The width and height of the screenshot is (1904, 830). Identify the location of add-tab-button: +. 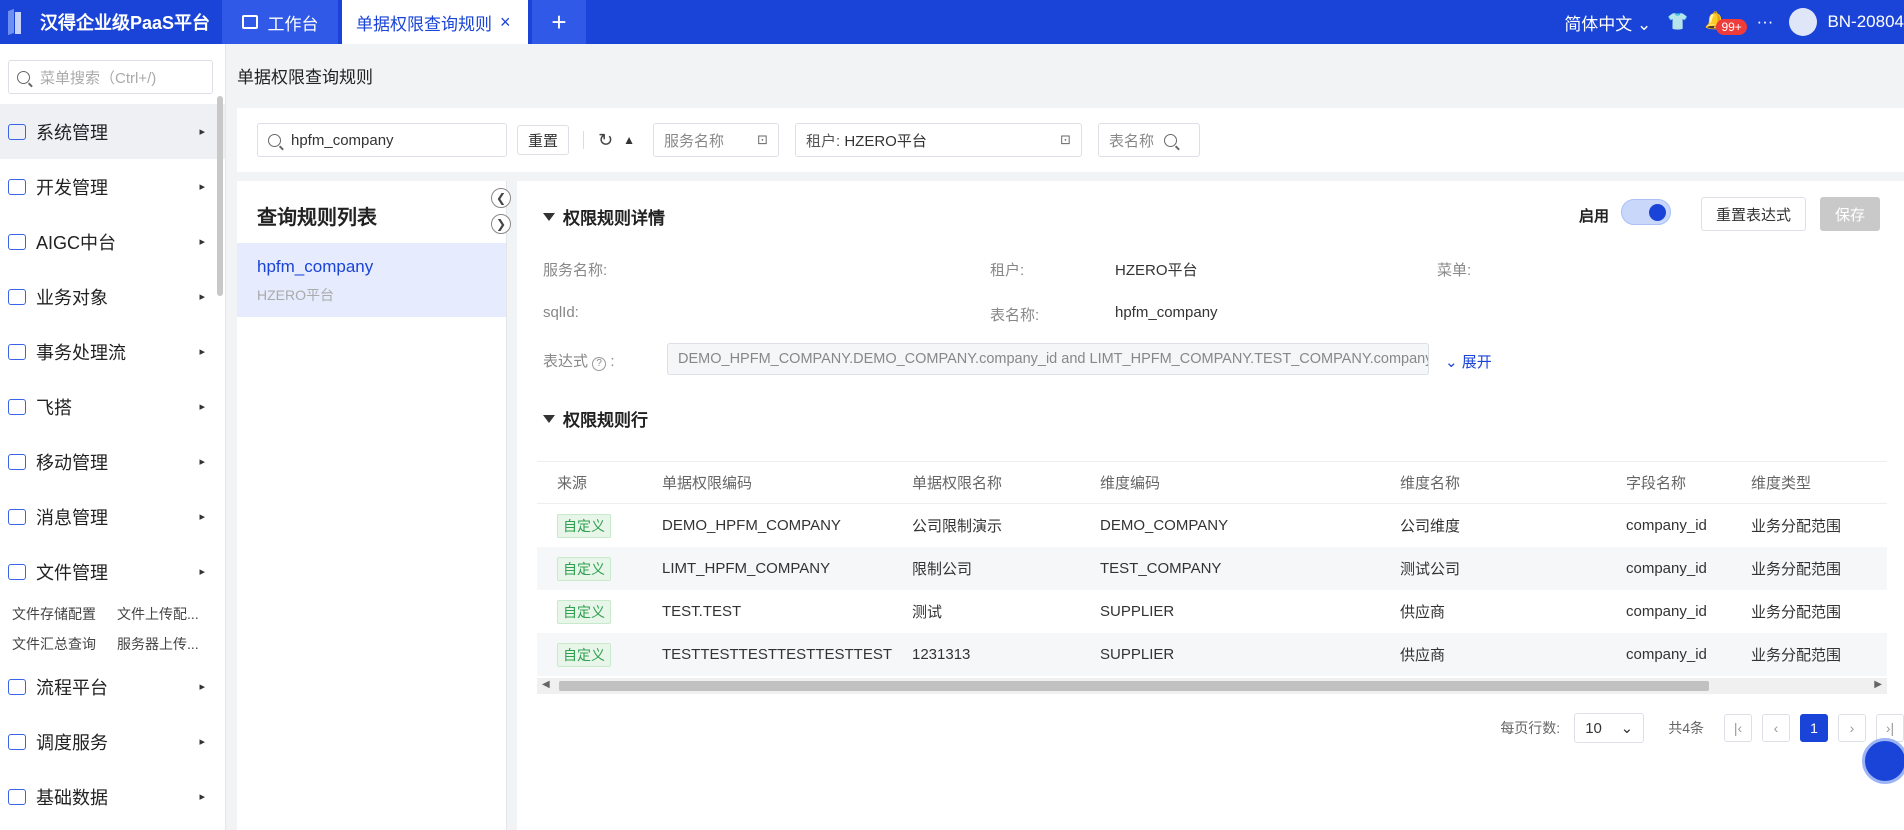
(559, 22).